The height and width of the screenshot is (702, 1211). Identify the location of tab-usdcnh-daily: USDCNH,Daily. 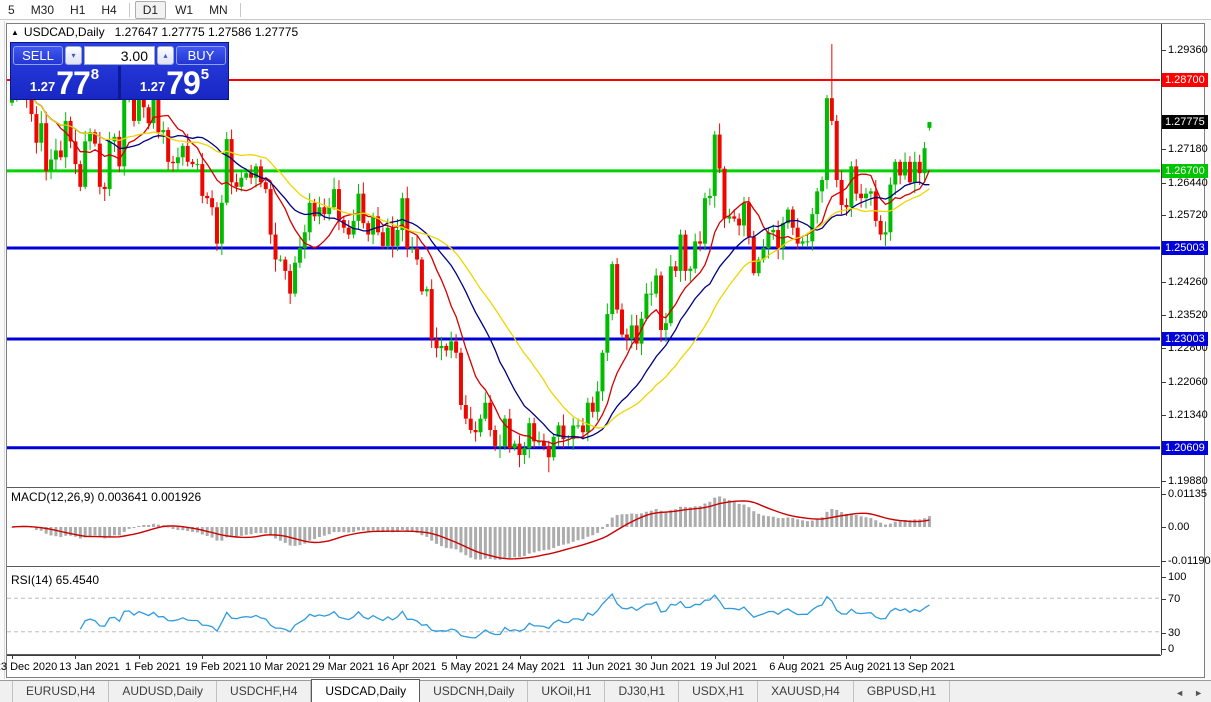
(474, 691).